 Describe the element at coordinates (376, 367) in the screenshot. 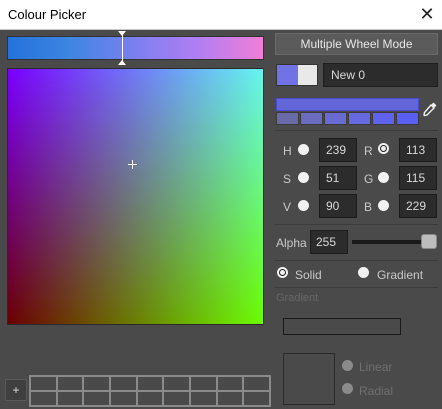

I see `linear-label: Linear` at that location.